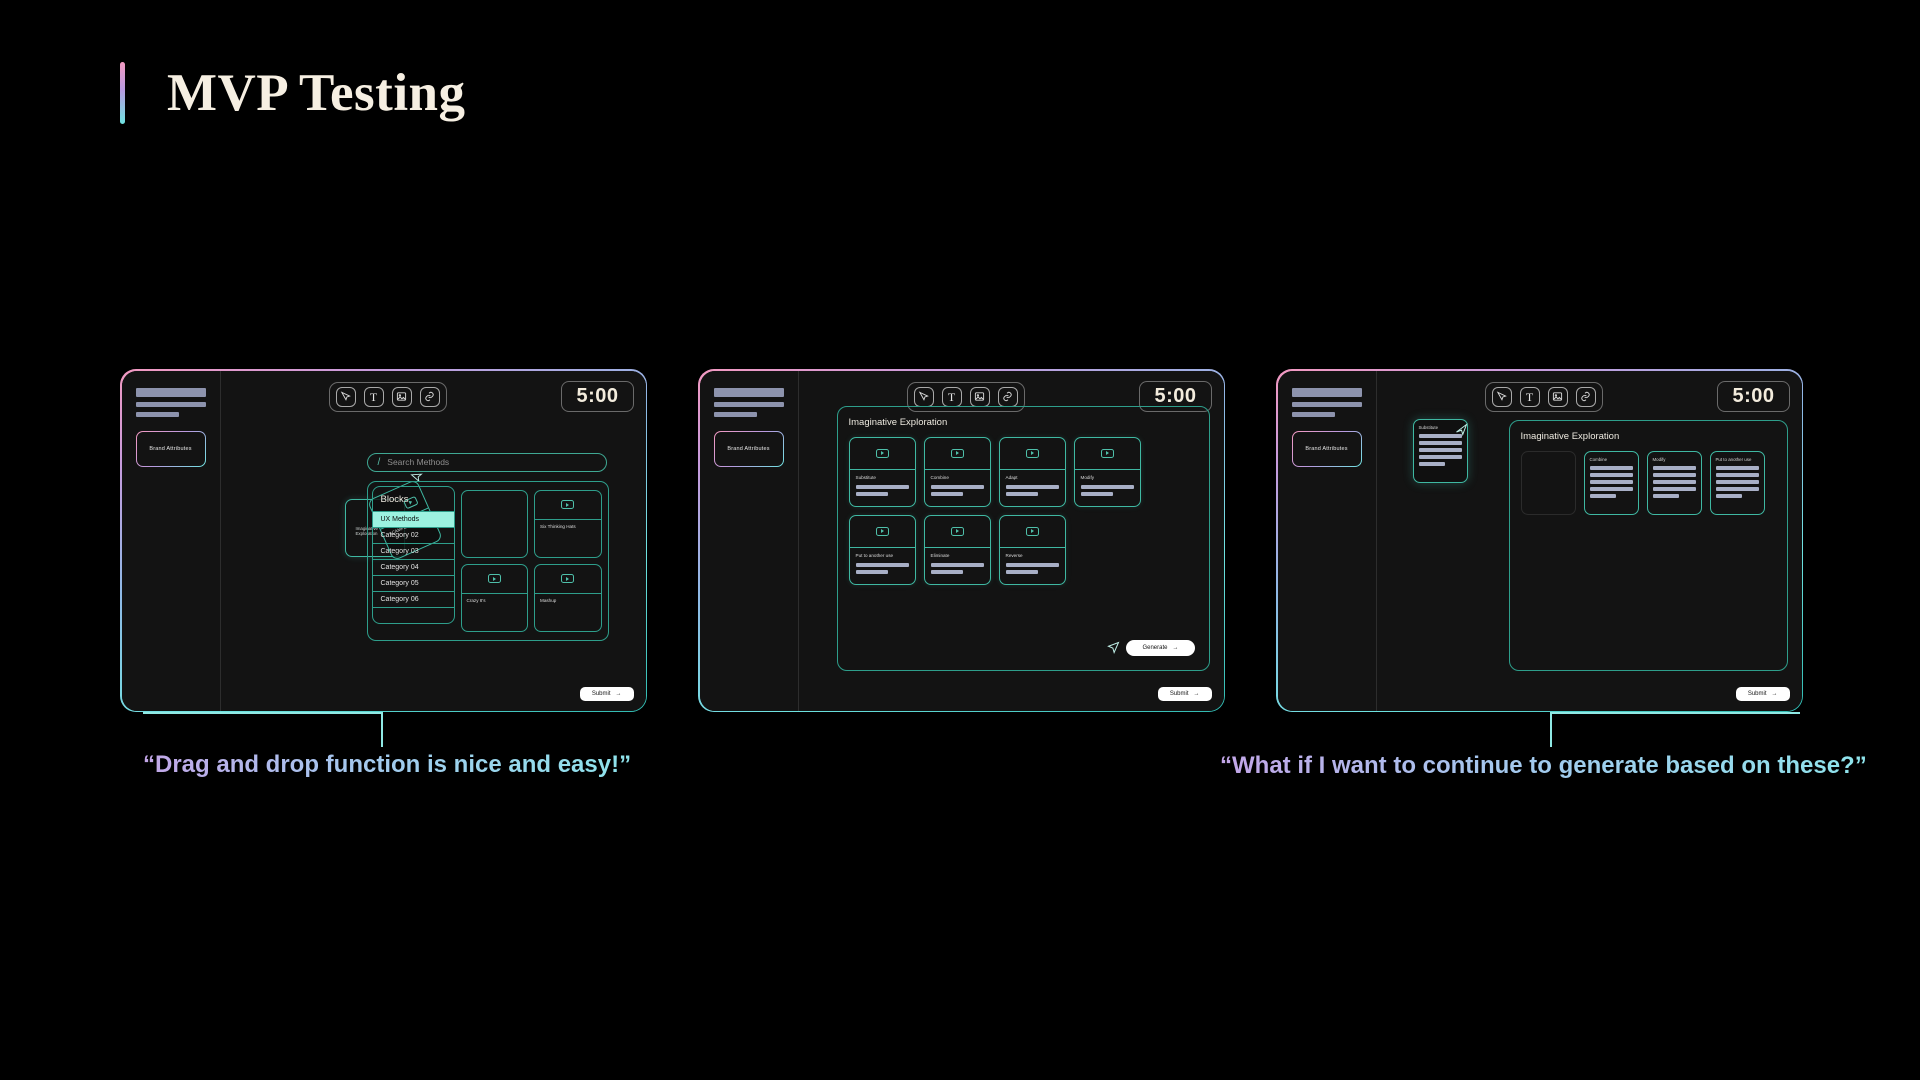 Image resolution: width=1920 pixels, height=1080 pixels. I want to click on blocks-item-category-06: Category 06, so click(413, 598).